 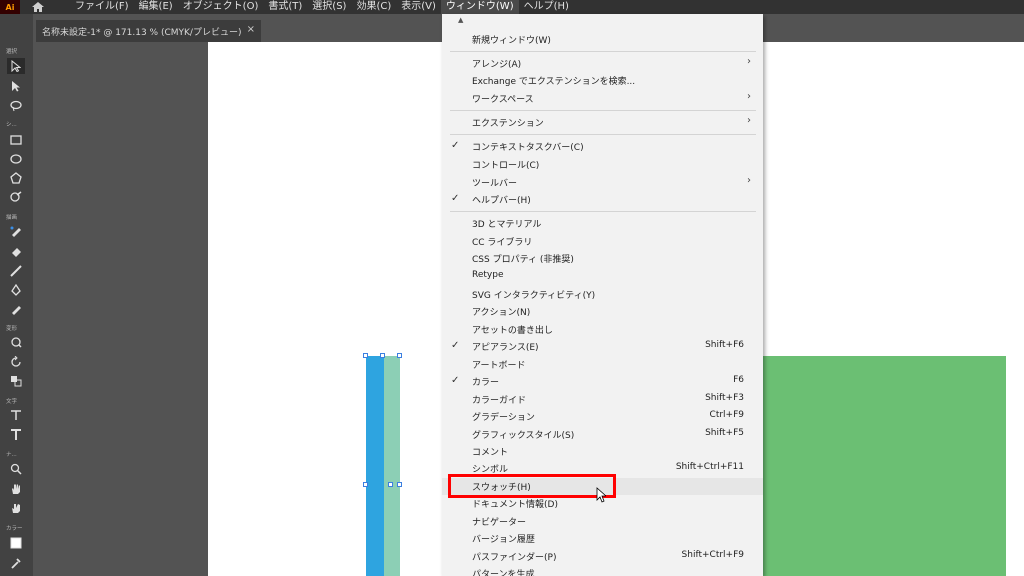 I want to click on blob-brush-tool-icon, so click(x=16, y=309).